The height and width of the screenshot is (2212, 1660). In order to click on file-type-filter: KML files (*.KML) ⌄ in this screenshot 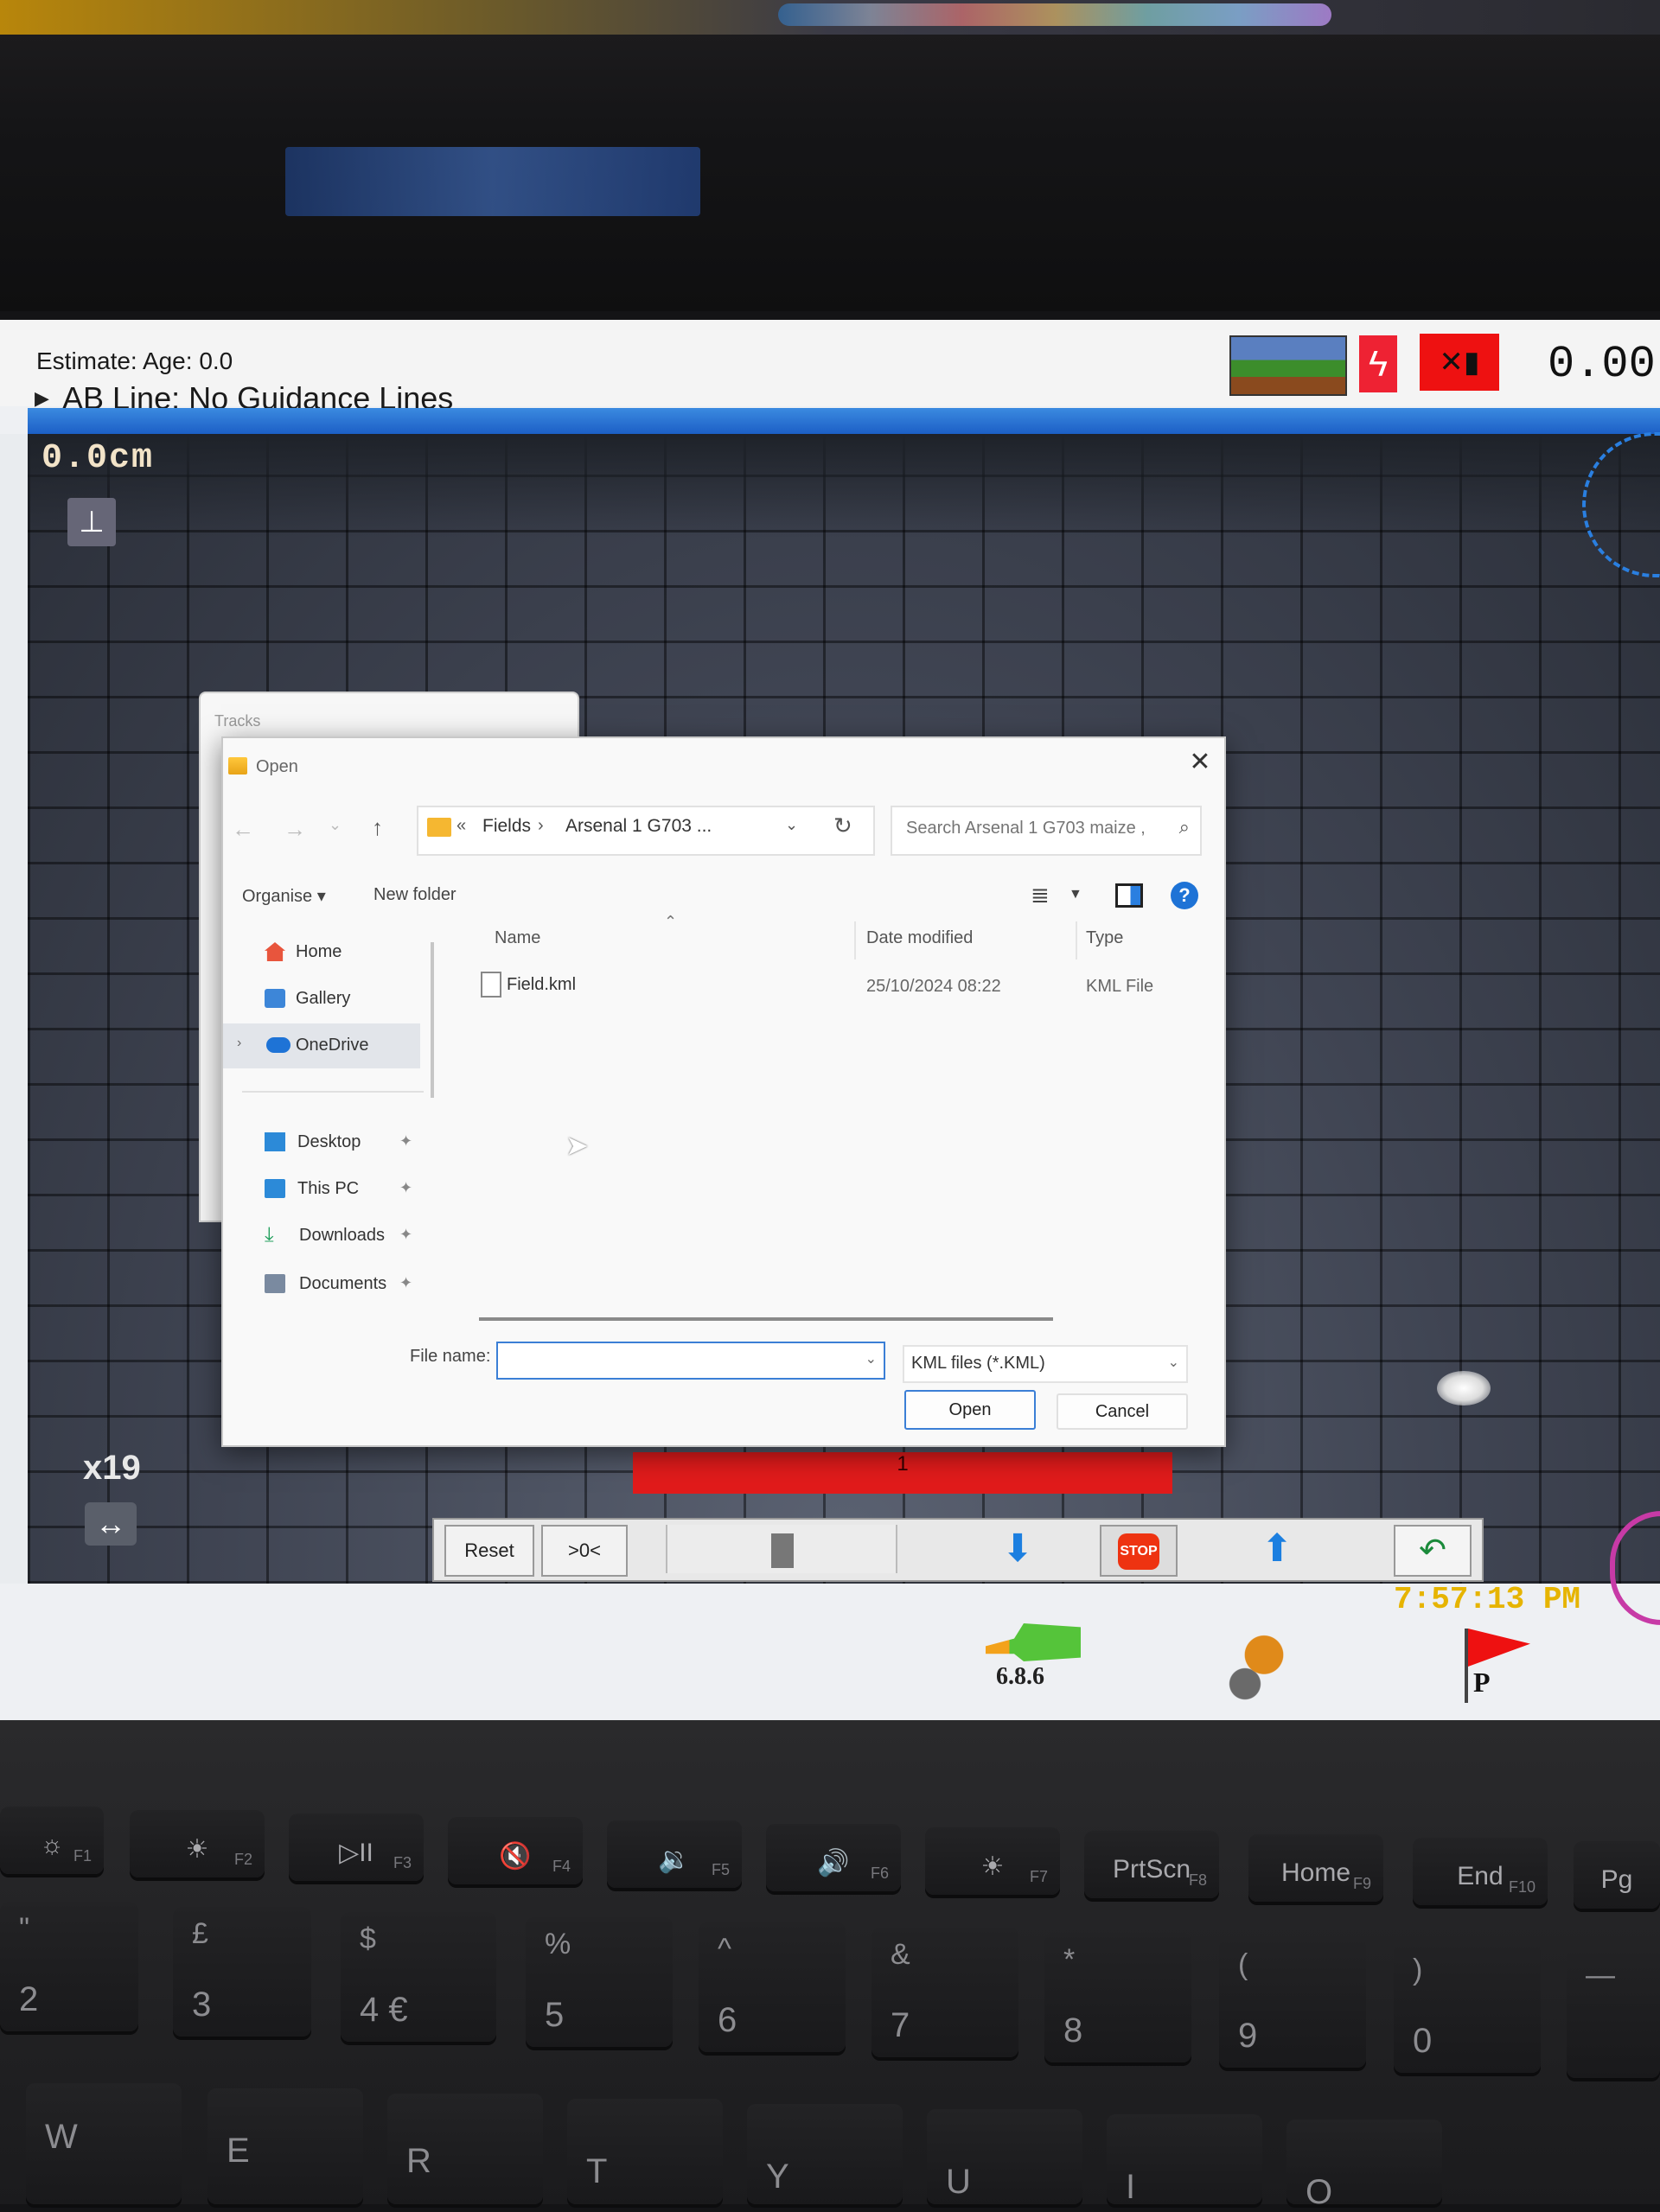, I will do `click(1045, 1364)`.